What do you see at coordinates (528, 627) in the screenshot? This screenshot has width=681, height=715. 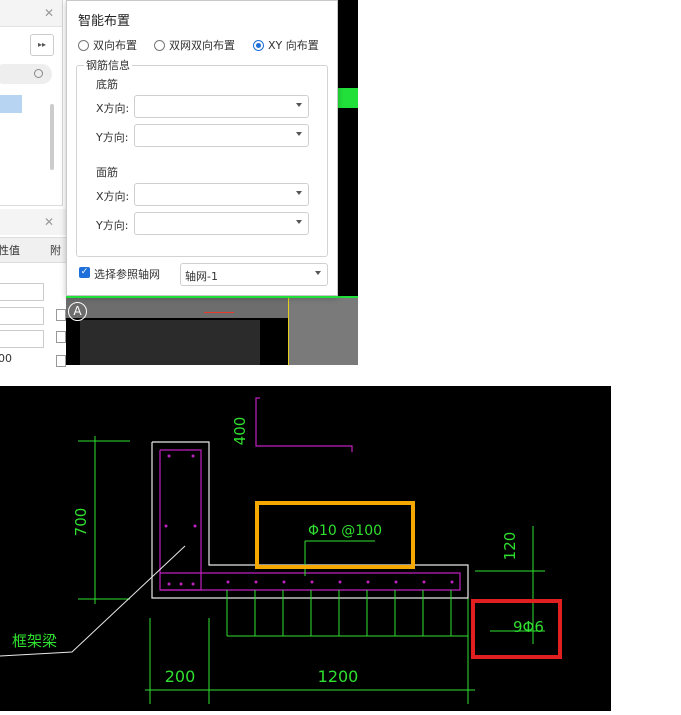 I see `rebar-bottom-label: 9Φ6` at bounding box center [528, 627].